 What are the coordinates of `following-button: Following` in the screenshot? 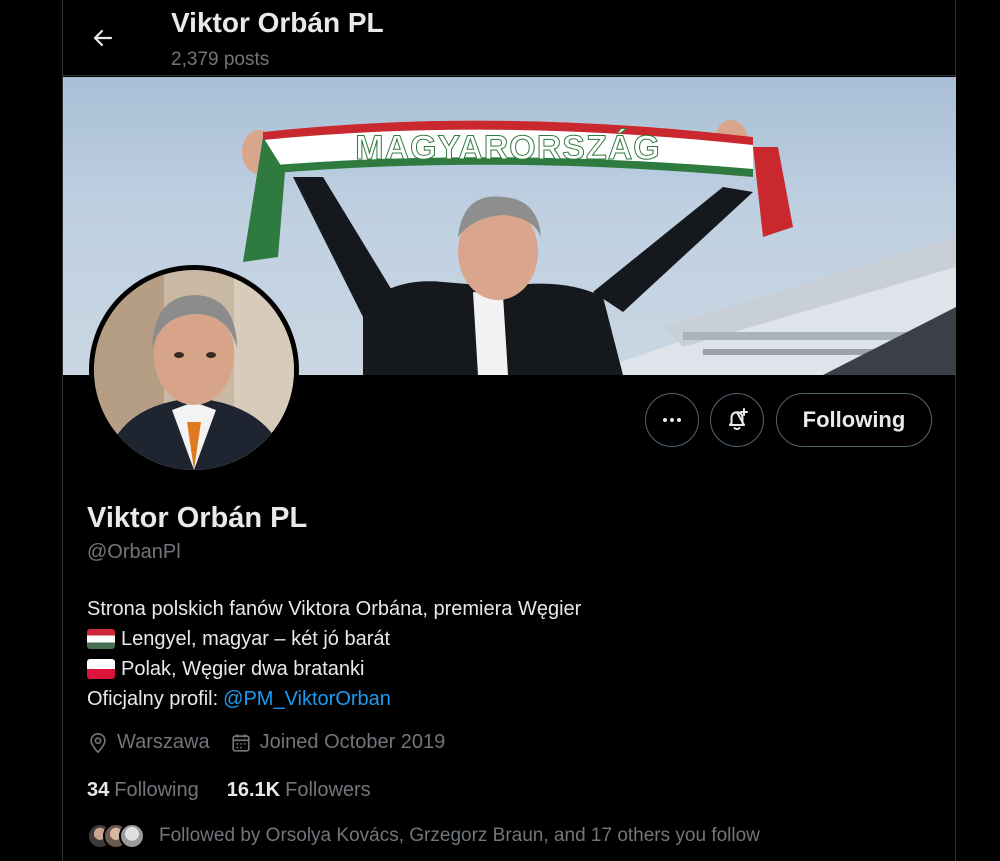 It's located at (854, 420).